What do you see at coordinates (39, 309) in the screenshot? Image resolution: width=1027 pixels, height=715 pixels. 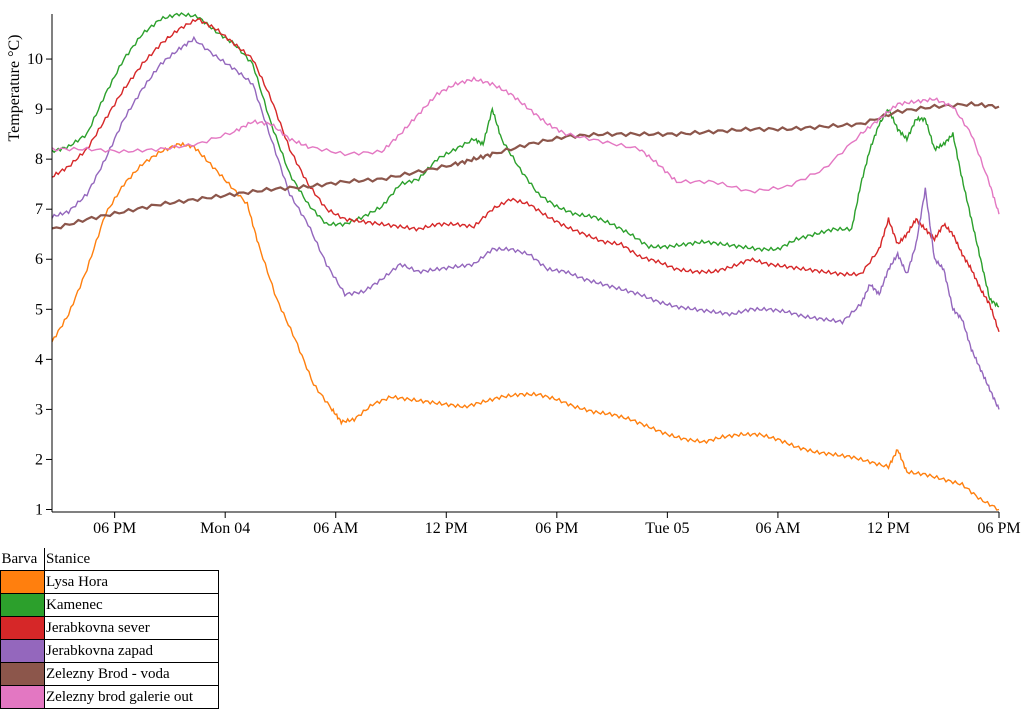 I see `y-tick-label: 5` at bounding box center [39, 309].